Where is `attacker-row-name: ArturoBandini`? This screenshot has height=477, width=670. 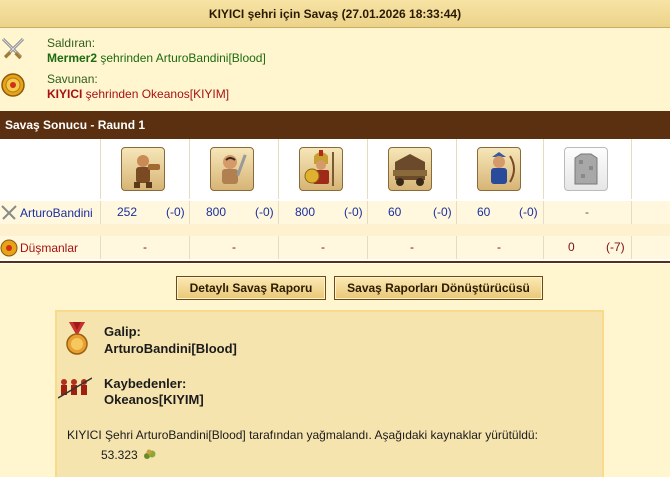 attacker-row-name: ArturoBandini is located at coordinates (50, 212).